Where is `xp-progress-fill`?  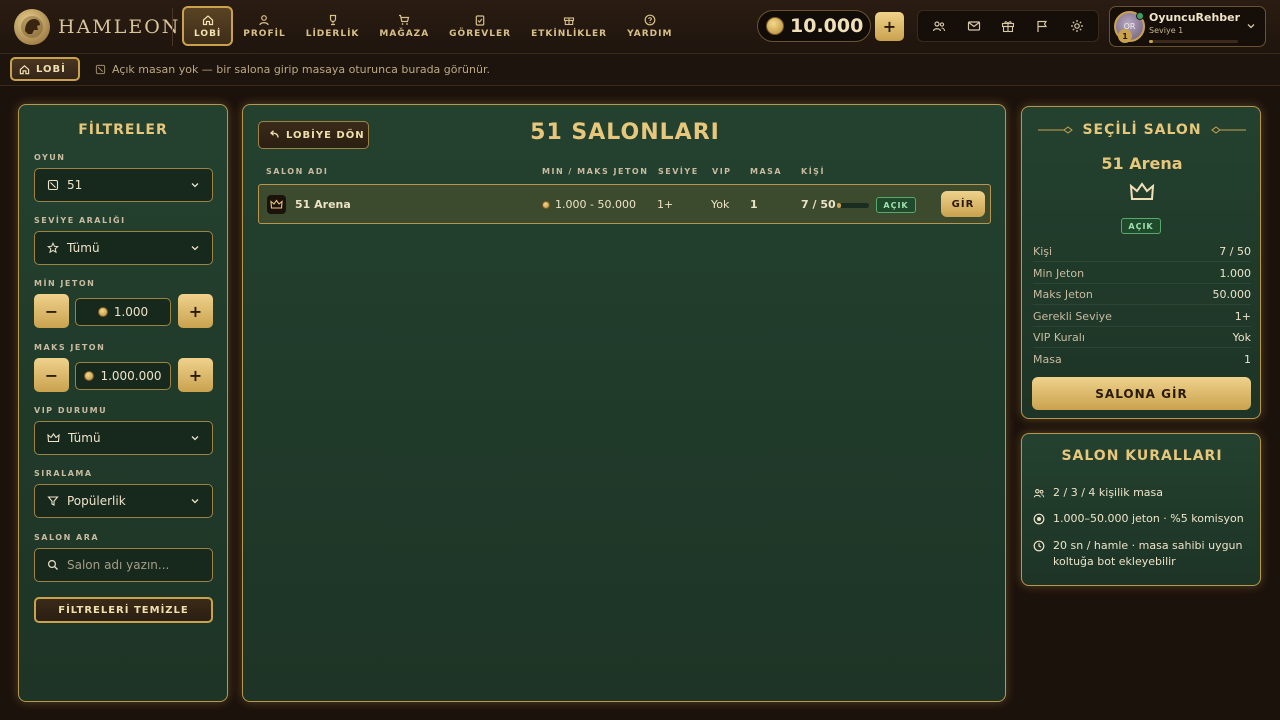
xp-progress-fill is located at coordinates (1151, 41).